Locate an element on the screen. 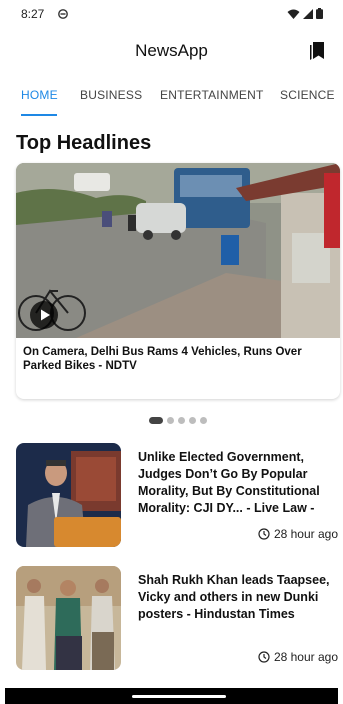 The image size is (343, 704). carousel-indicator is located at coordinates (178, 420).